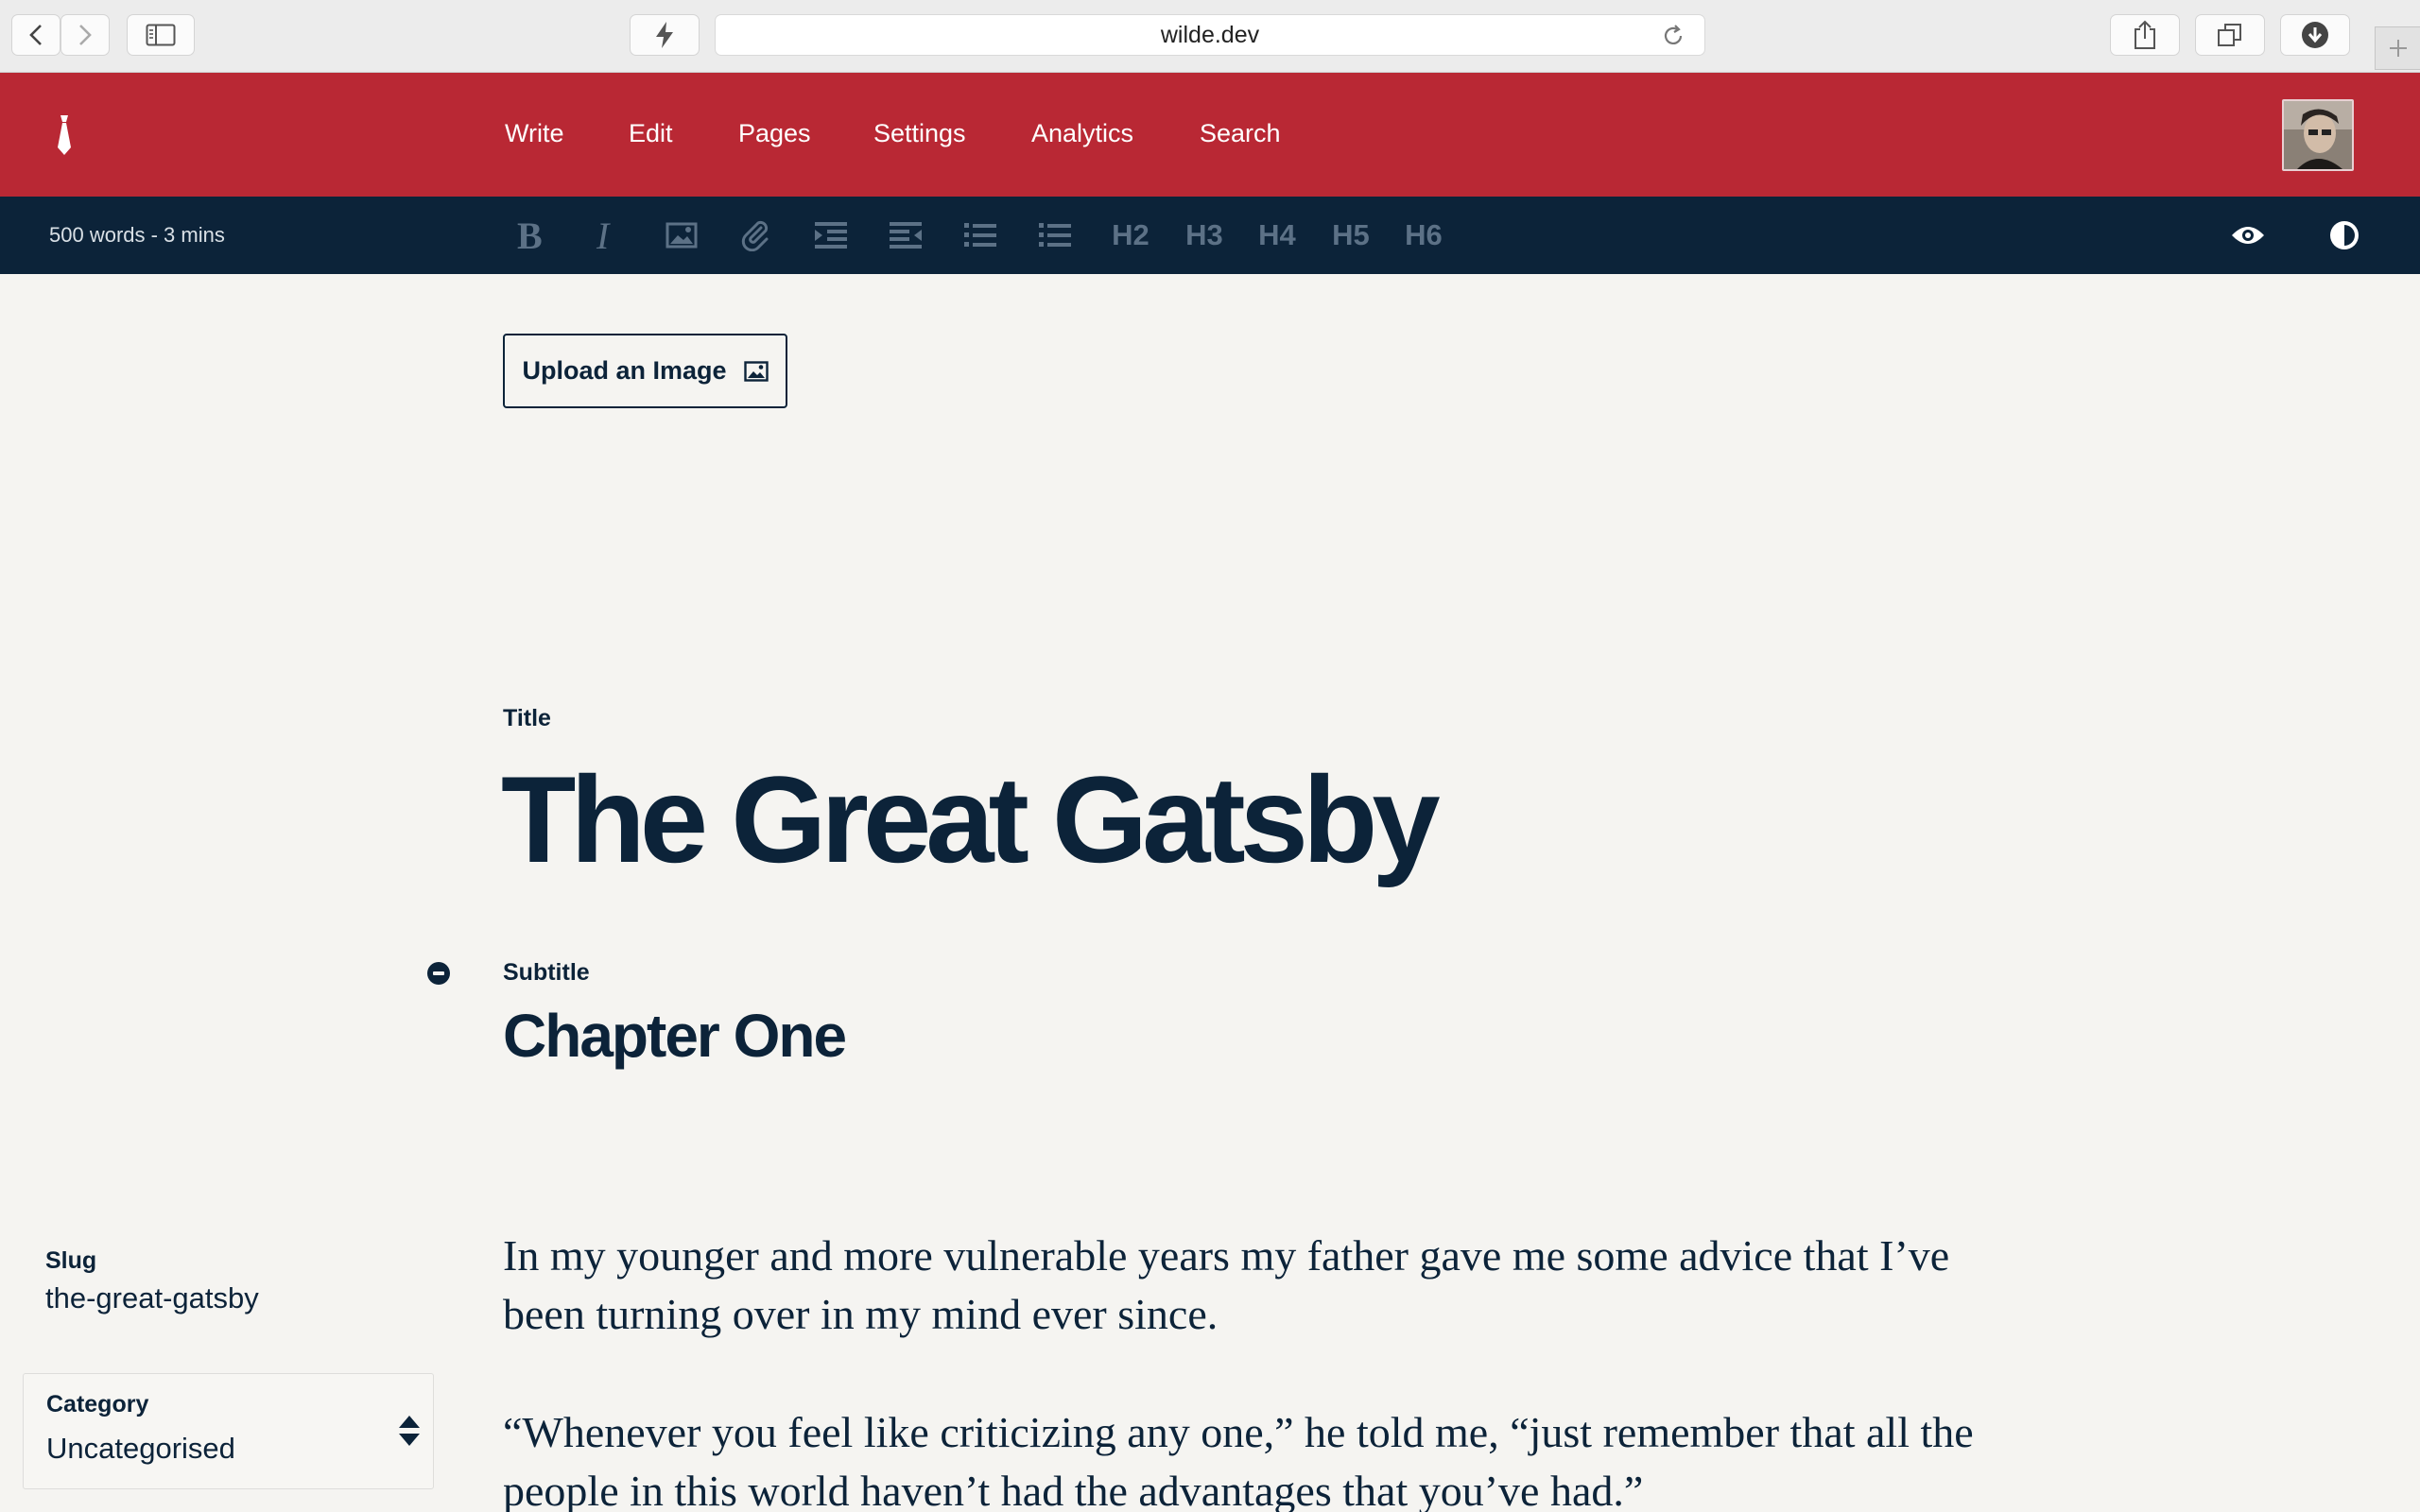  I want to click on user-photo-icon, so click(2318, 135).